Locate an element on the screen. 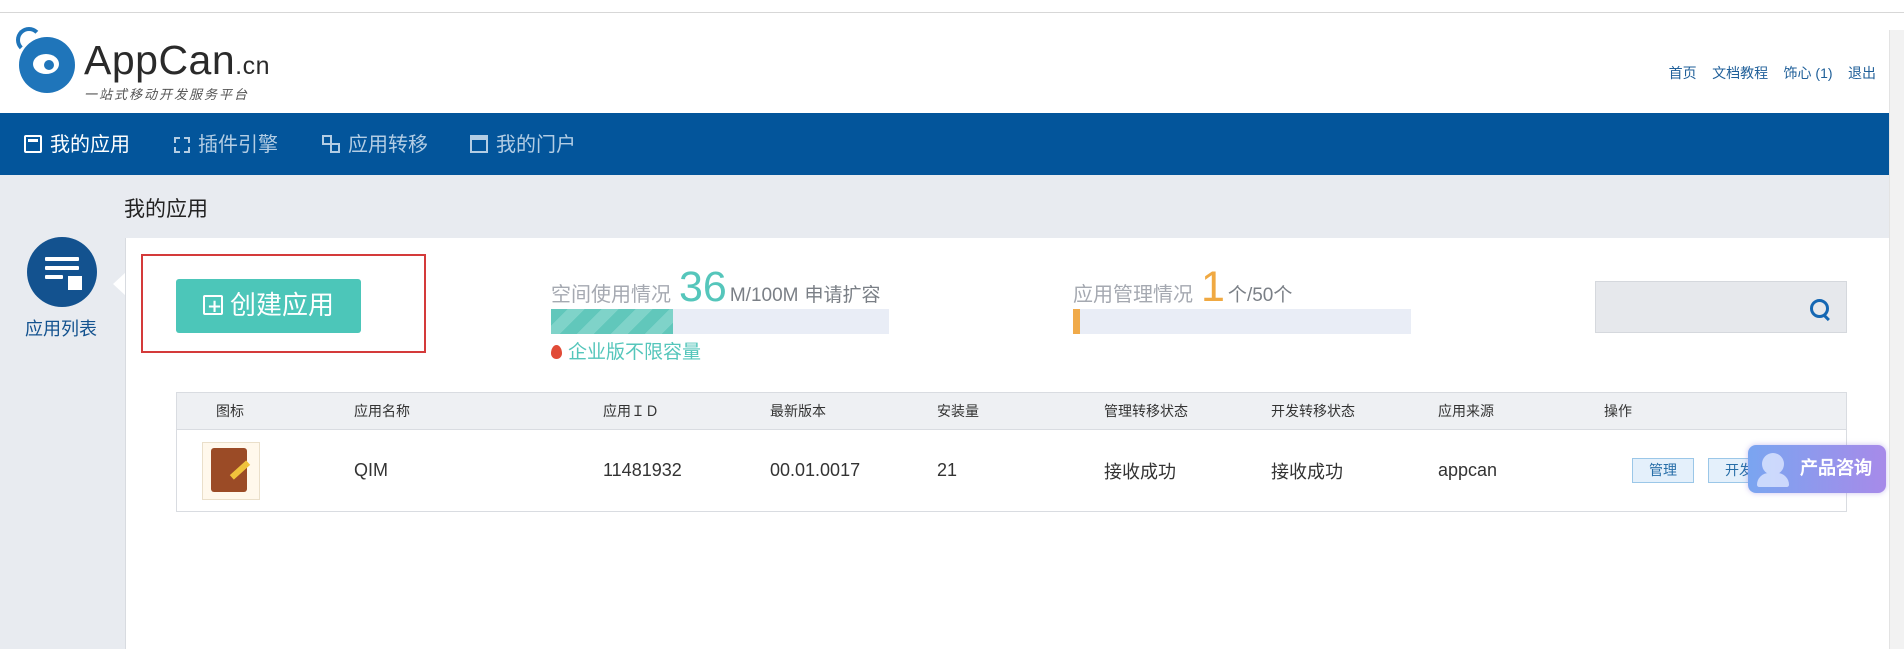 The width and height of the screenshot is (1904, 649). app-usage-label: 应用管理情况 is located at coordinates (1133, 295).